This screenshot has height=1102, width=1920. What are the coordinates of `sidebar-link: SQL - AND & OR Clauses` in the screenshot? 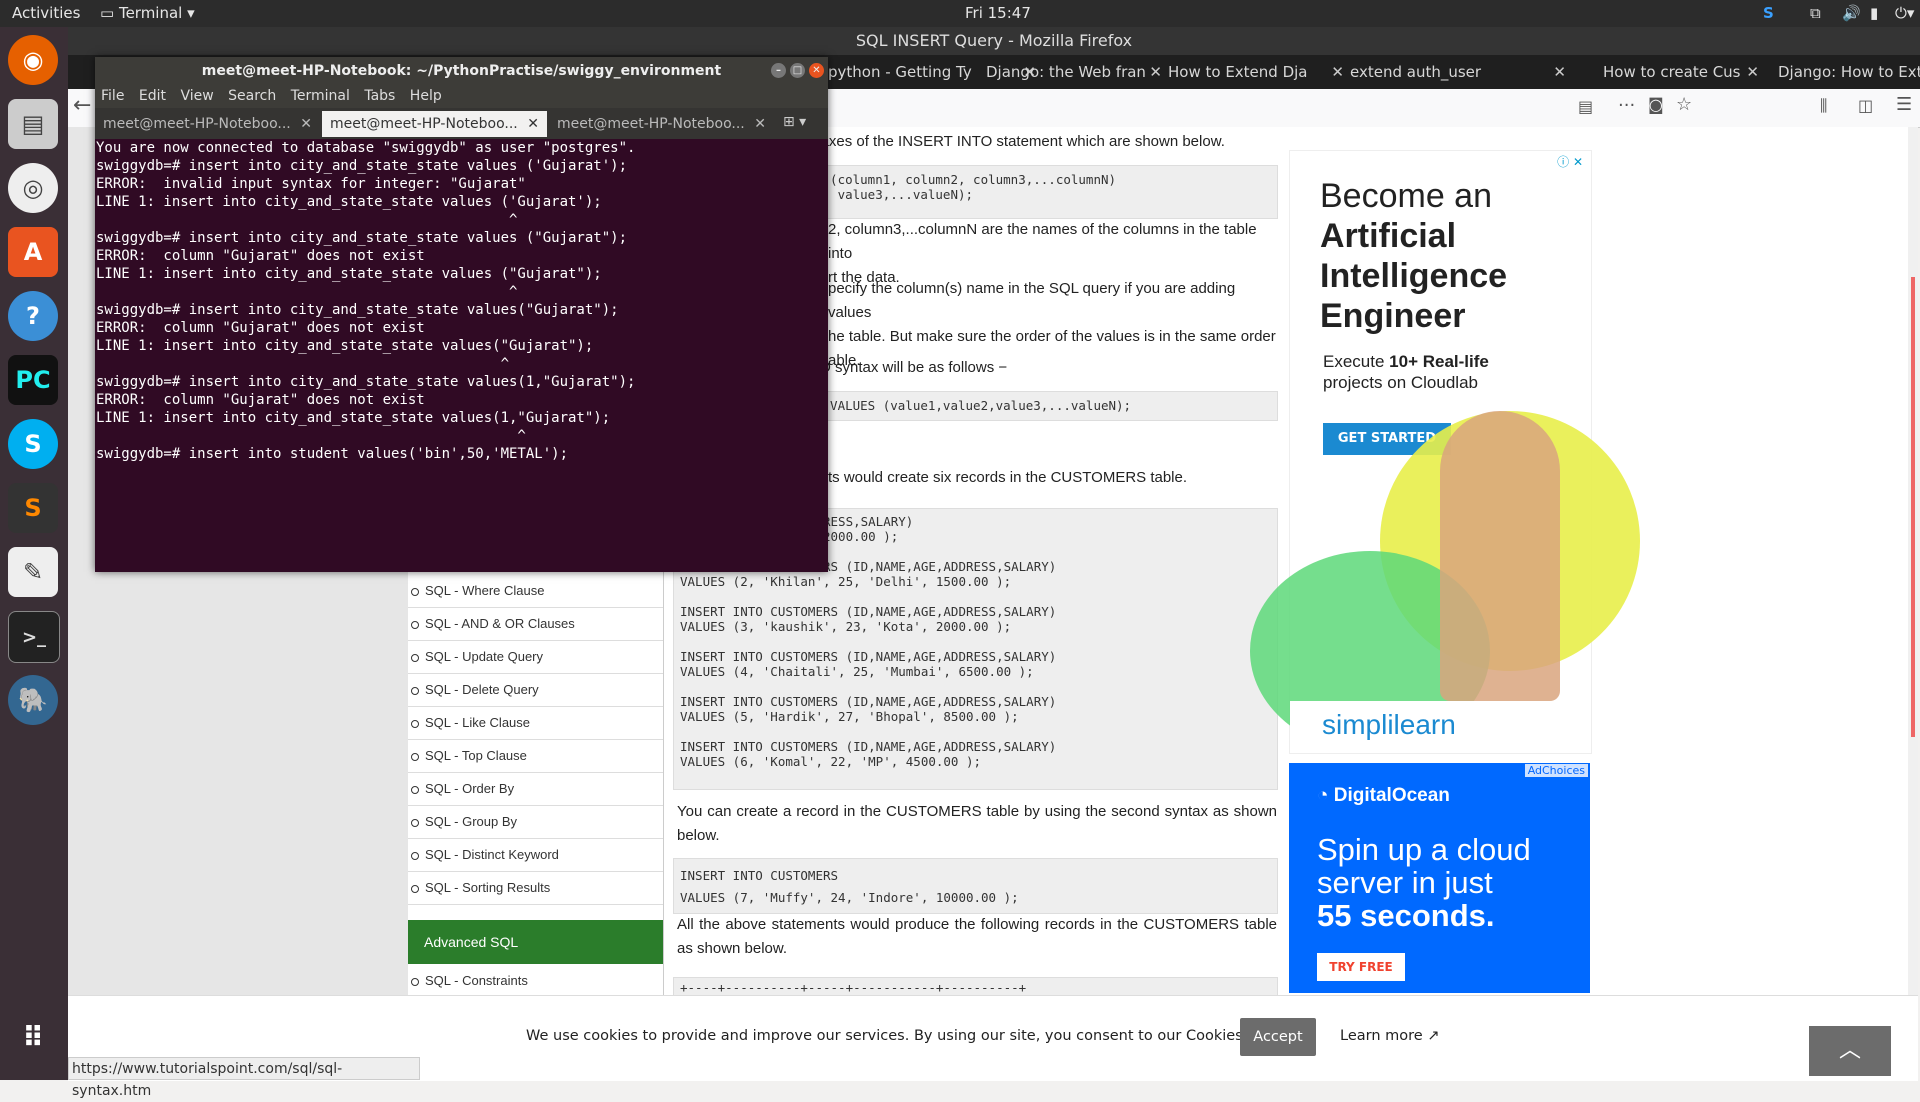 It's located at (535, 624).